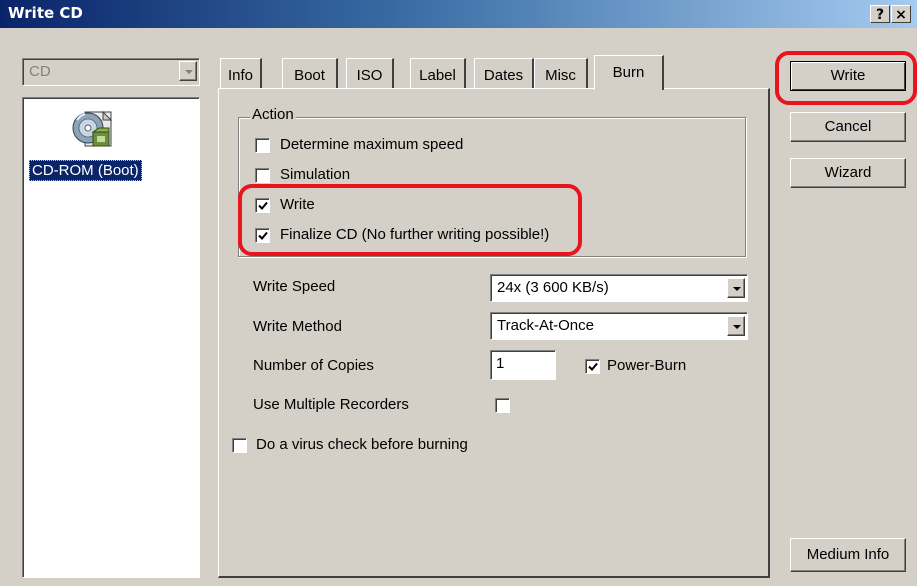  What do you see at coordinates (458, 14) in the screenshot?
I see `title-bar: Write CD ? ×` at bounding box center [458, 14].